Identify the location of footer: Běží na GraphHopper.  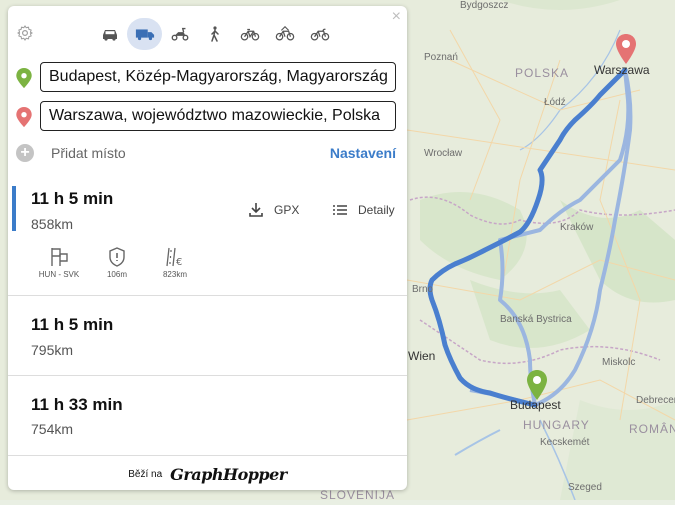
(207, 474).